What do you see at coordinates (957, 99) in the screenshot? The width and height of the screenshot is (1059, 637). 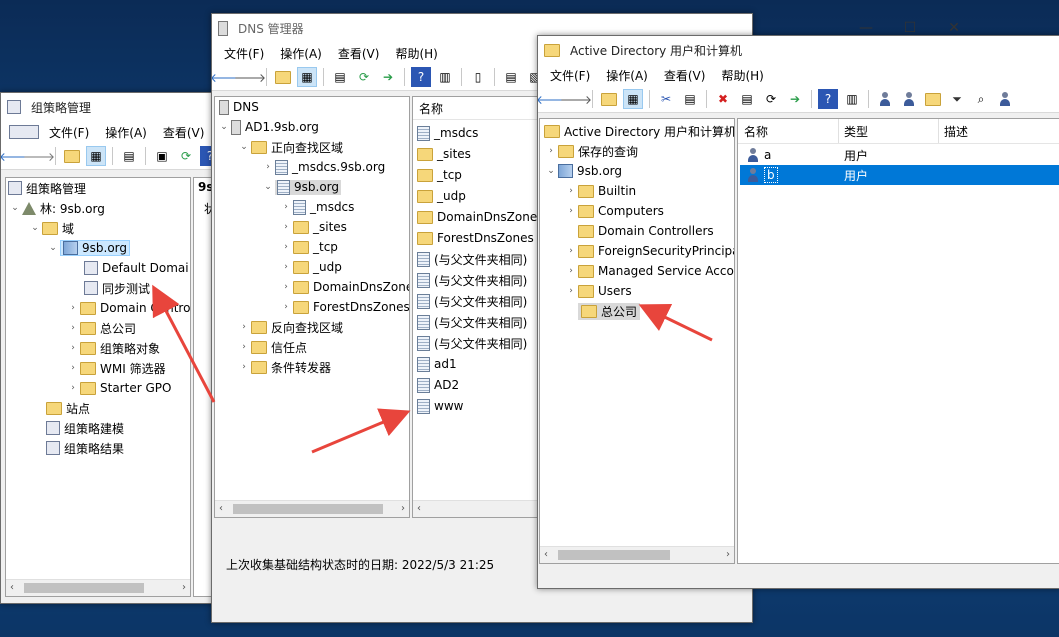 I see `filter-icon: ⏷` at bounding box center [957, 99].